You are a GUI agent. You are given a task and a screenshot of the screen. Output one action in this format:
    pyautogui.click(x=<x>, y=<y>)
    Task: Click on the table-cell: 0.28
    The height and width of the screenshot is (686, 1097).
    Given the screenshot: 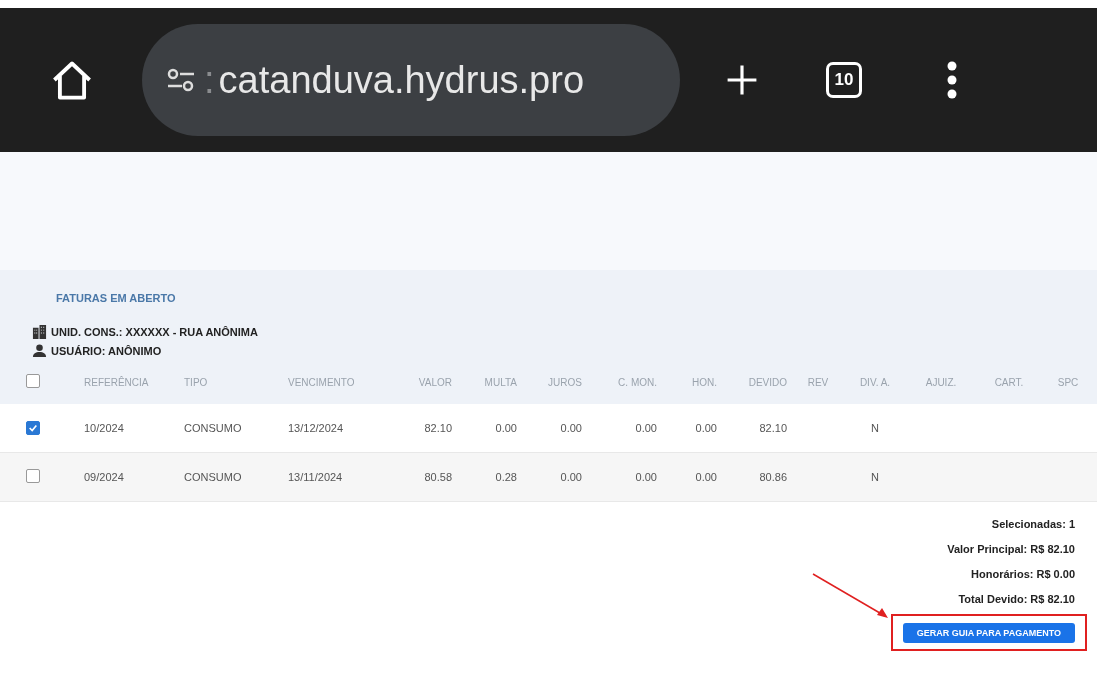 What is the action you would take?
    pyautogui.click(x=506, y=477)
    